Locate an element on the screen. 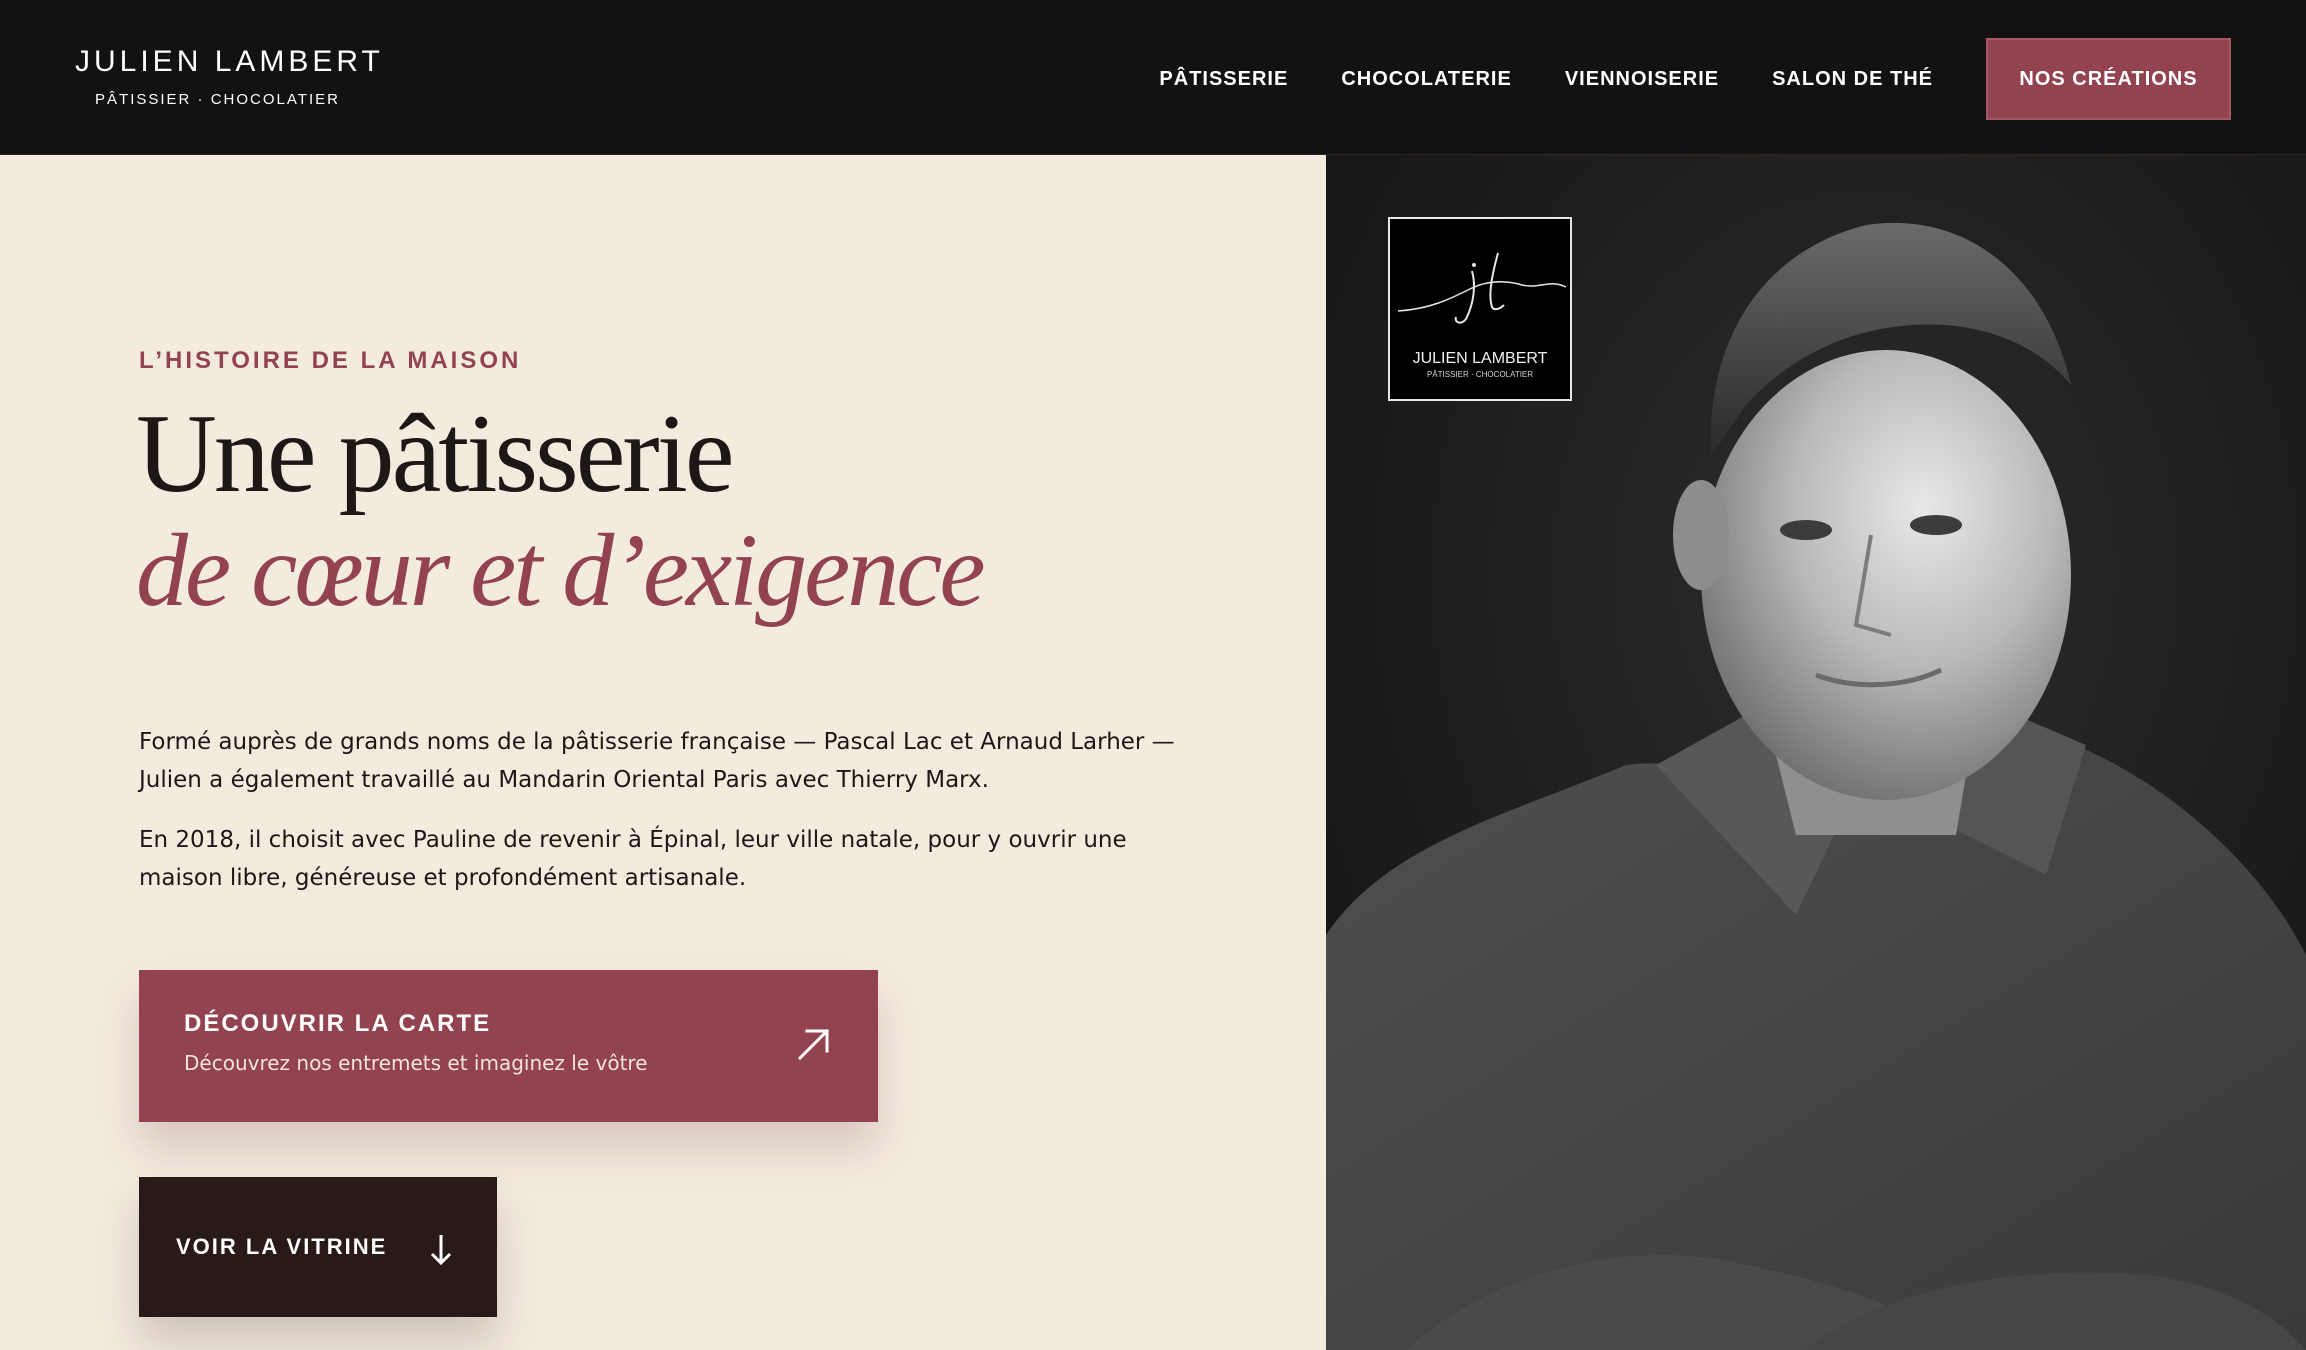  brand-logo: JULIEN LAMBERT PÂTISSIER · CHOCOLATIER is located at coordinates (229, 77).